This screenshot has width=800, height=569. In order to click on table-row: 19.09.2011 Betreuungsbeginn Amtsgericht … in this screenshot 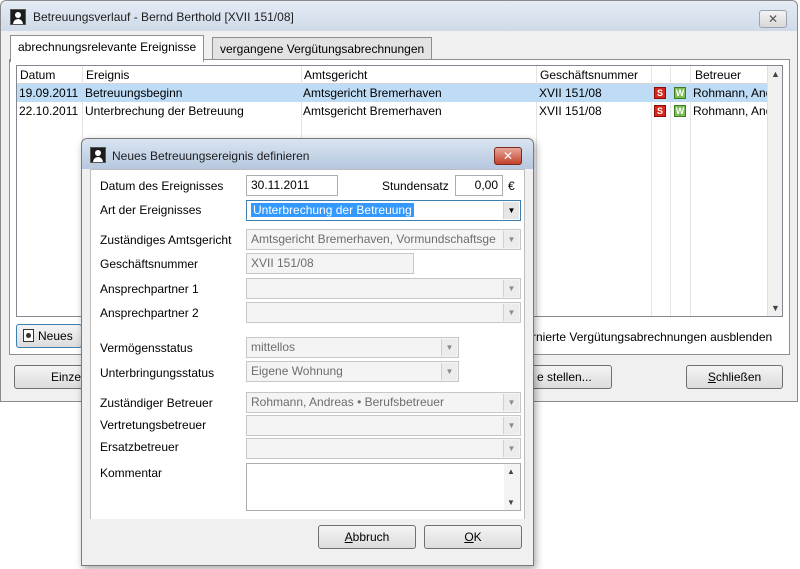, I will do `click(393, 93)`.